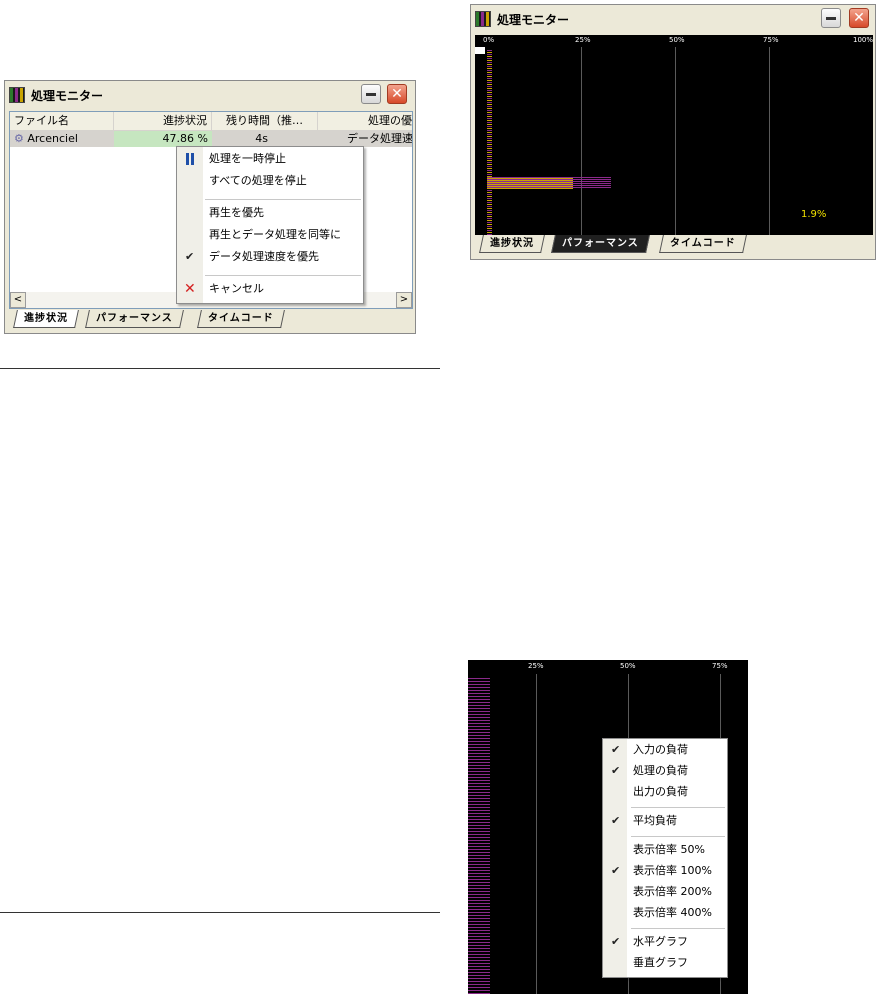 The height and width of the screenshot is (994, 880). What do you see at coordinates (583, 40) in the screenshot?
I see `scale-label-25: 25%` at bounding box center [583, 40].